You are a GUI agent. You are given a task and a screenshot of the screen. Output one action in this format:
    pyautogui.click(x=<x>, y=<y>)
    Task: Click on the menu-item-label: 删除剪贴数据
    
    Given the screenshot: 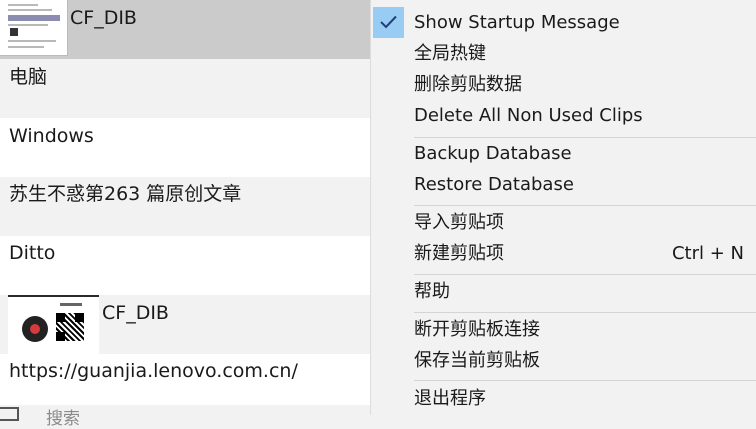 What is the action you would take?
    pyautogui.click(x=468, y=84)
    